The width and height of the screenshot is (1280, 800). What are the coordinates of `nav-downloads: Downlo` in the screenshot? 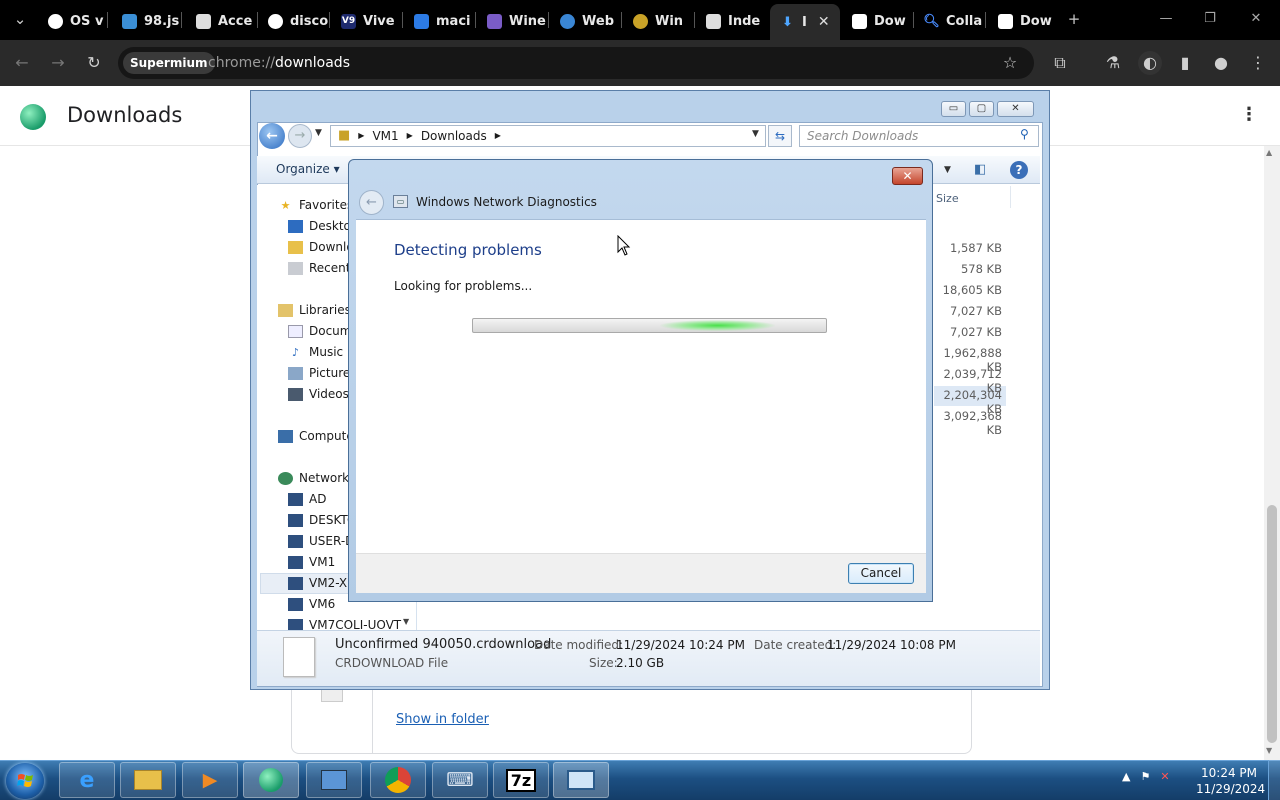 It's located at (321, 247).